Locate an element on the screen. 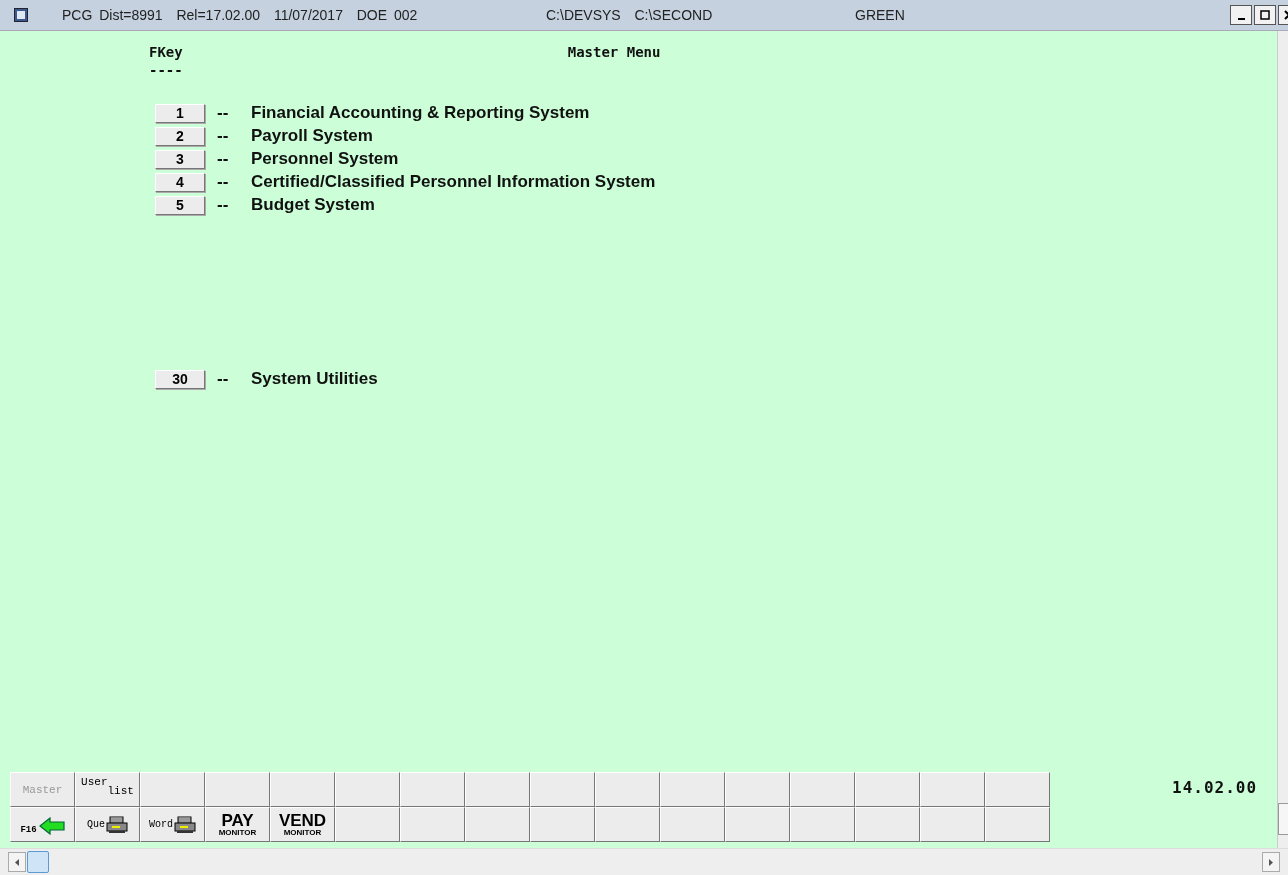 This screenshot has width=1288, height=875. menu-item-label: Certified/Classified Personnel Information System is located at coordinates (453, 182).